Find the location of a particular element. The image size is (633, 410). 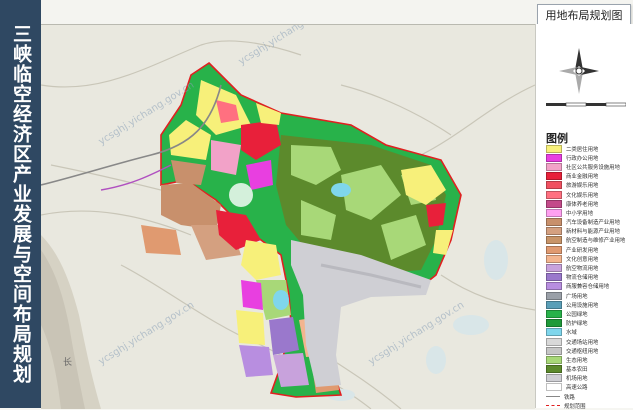

legend-item: 新材料与能源产业用地 is located at coordinates (589, 231).